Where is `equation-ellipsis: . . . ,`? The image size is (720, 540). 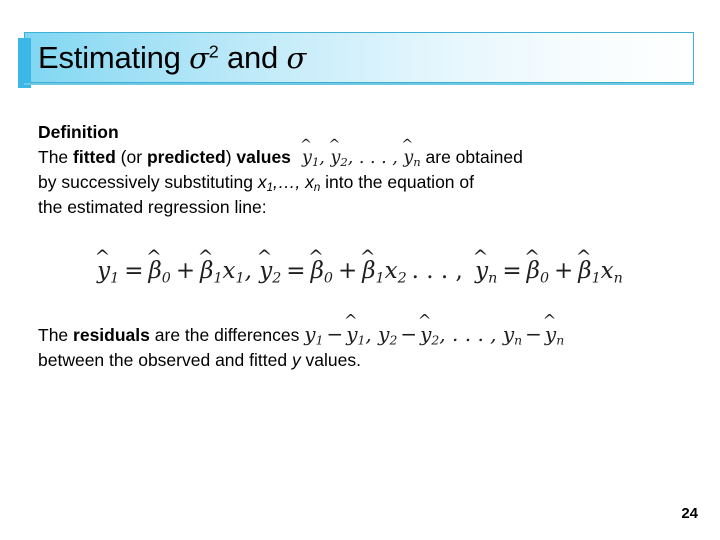 equation-ellipsis: . . . , is located at coordinates (437, 271).